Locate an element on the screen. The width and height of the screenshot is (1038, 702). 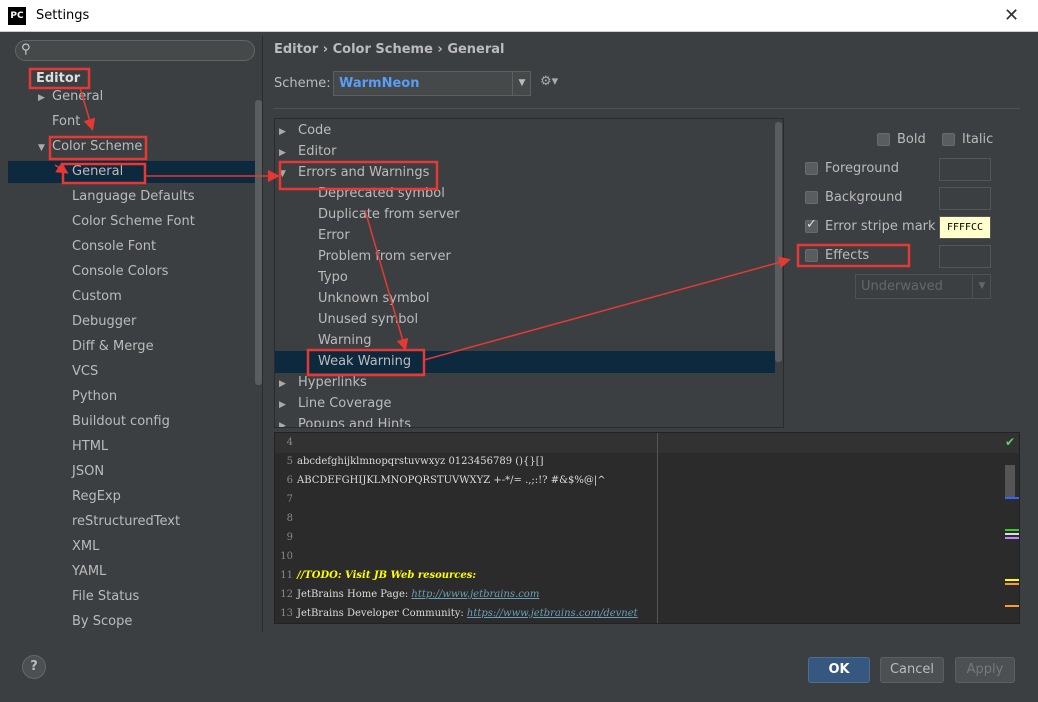
sidebar-item: By Scope is located at coordinates (131, 622).